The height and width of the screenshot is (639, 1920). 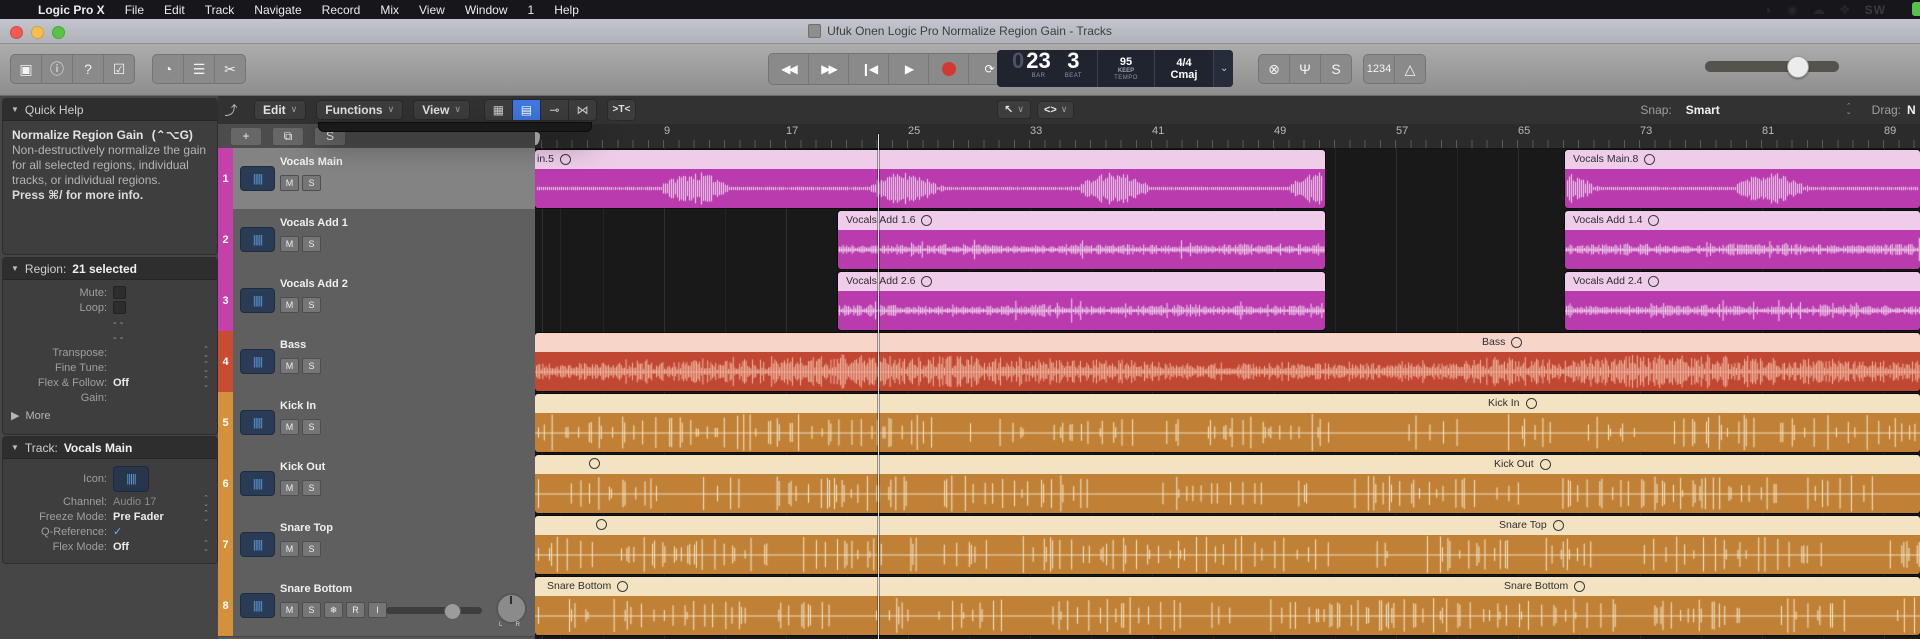 What do you see at coordinates (1772, 67) in the screenshot?
I see `master-volume-slider` at bounding box center [1772, 67].